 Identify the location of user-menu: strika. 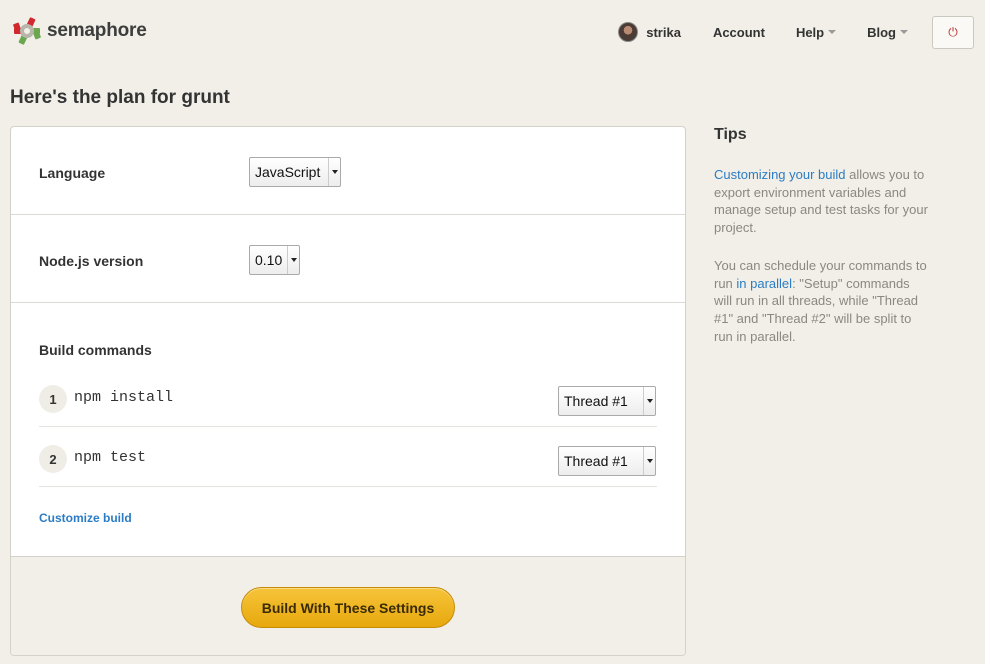
(649, 32).